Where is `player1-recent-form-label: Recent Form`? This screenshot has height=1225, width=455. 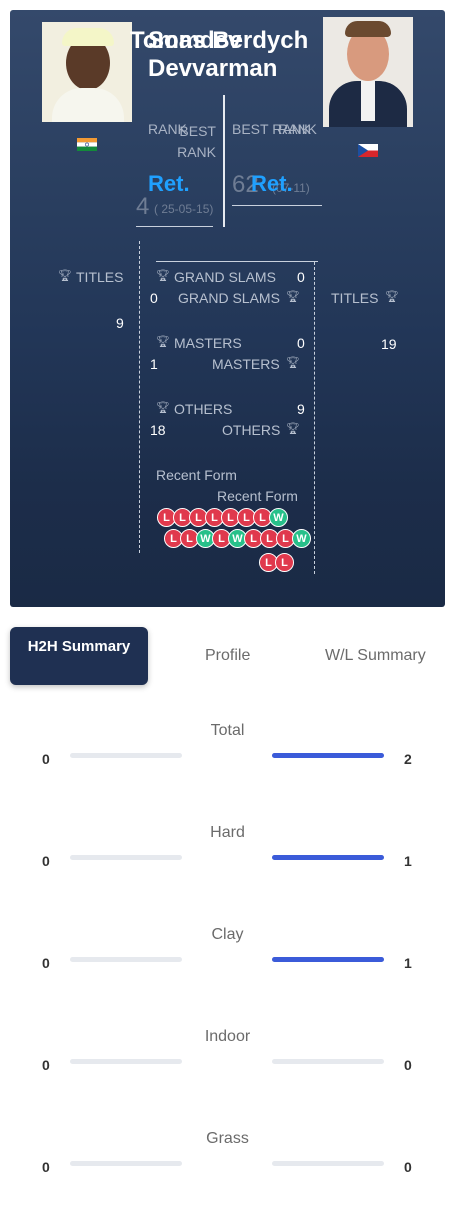
player1-recent-form-label: Recent Form is located at coordinates (196, 475).